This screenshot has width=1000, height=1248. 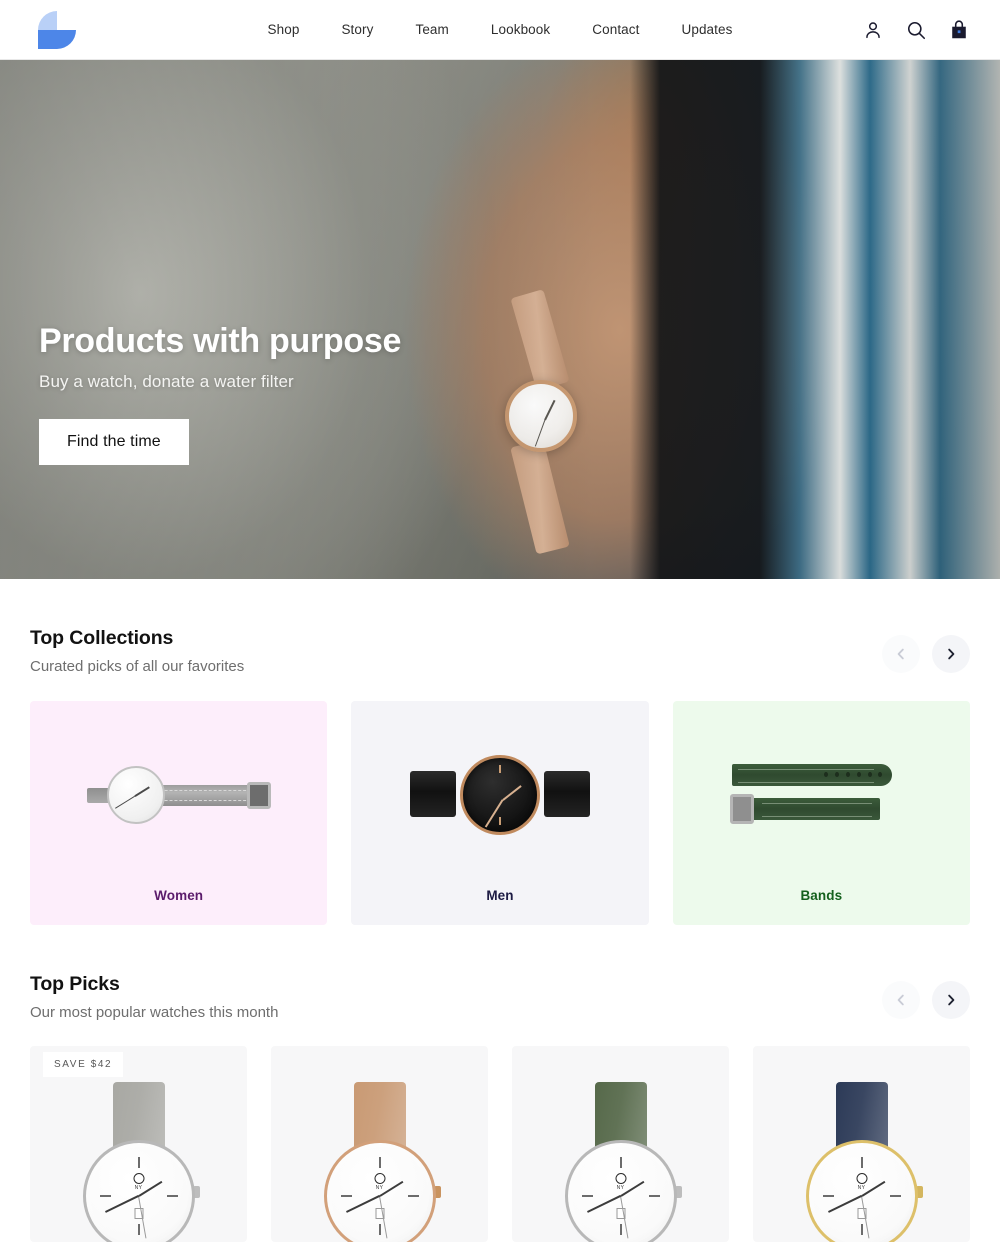 I want to click on picks-next-button, so click(x=951, y=1000).